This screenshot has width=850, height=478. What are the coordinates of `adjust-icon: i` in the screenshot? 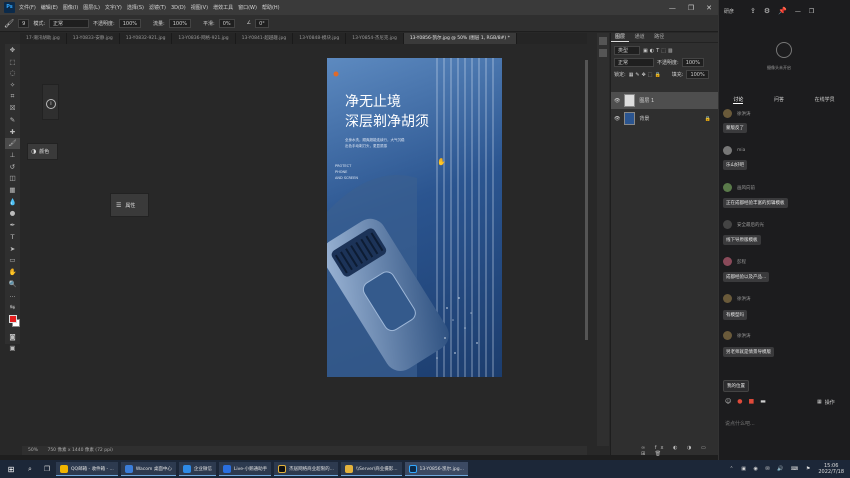 It's located at (51, 104).